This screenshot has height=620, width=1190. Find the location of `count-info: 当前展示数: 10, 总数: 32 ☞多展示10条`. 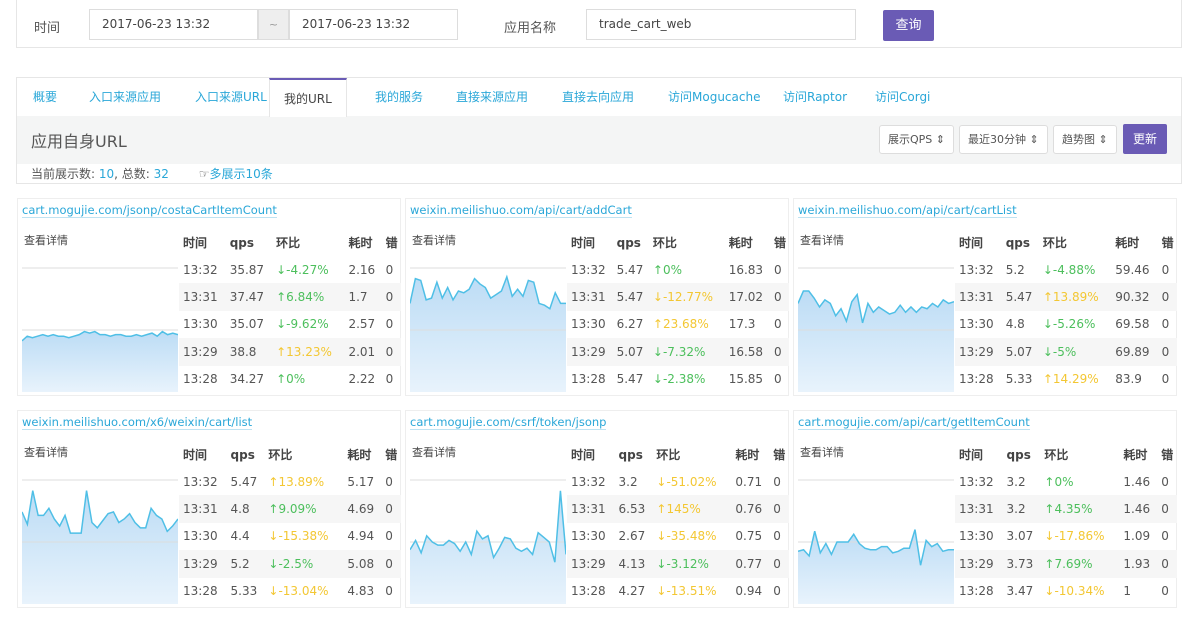

count-info: 当前展示数: 10, 总数: 32 ☞多展示10条 is located at coordinates (599, 174).